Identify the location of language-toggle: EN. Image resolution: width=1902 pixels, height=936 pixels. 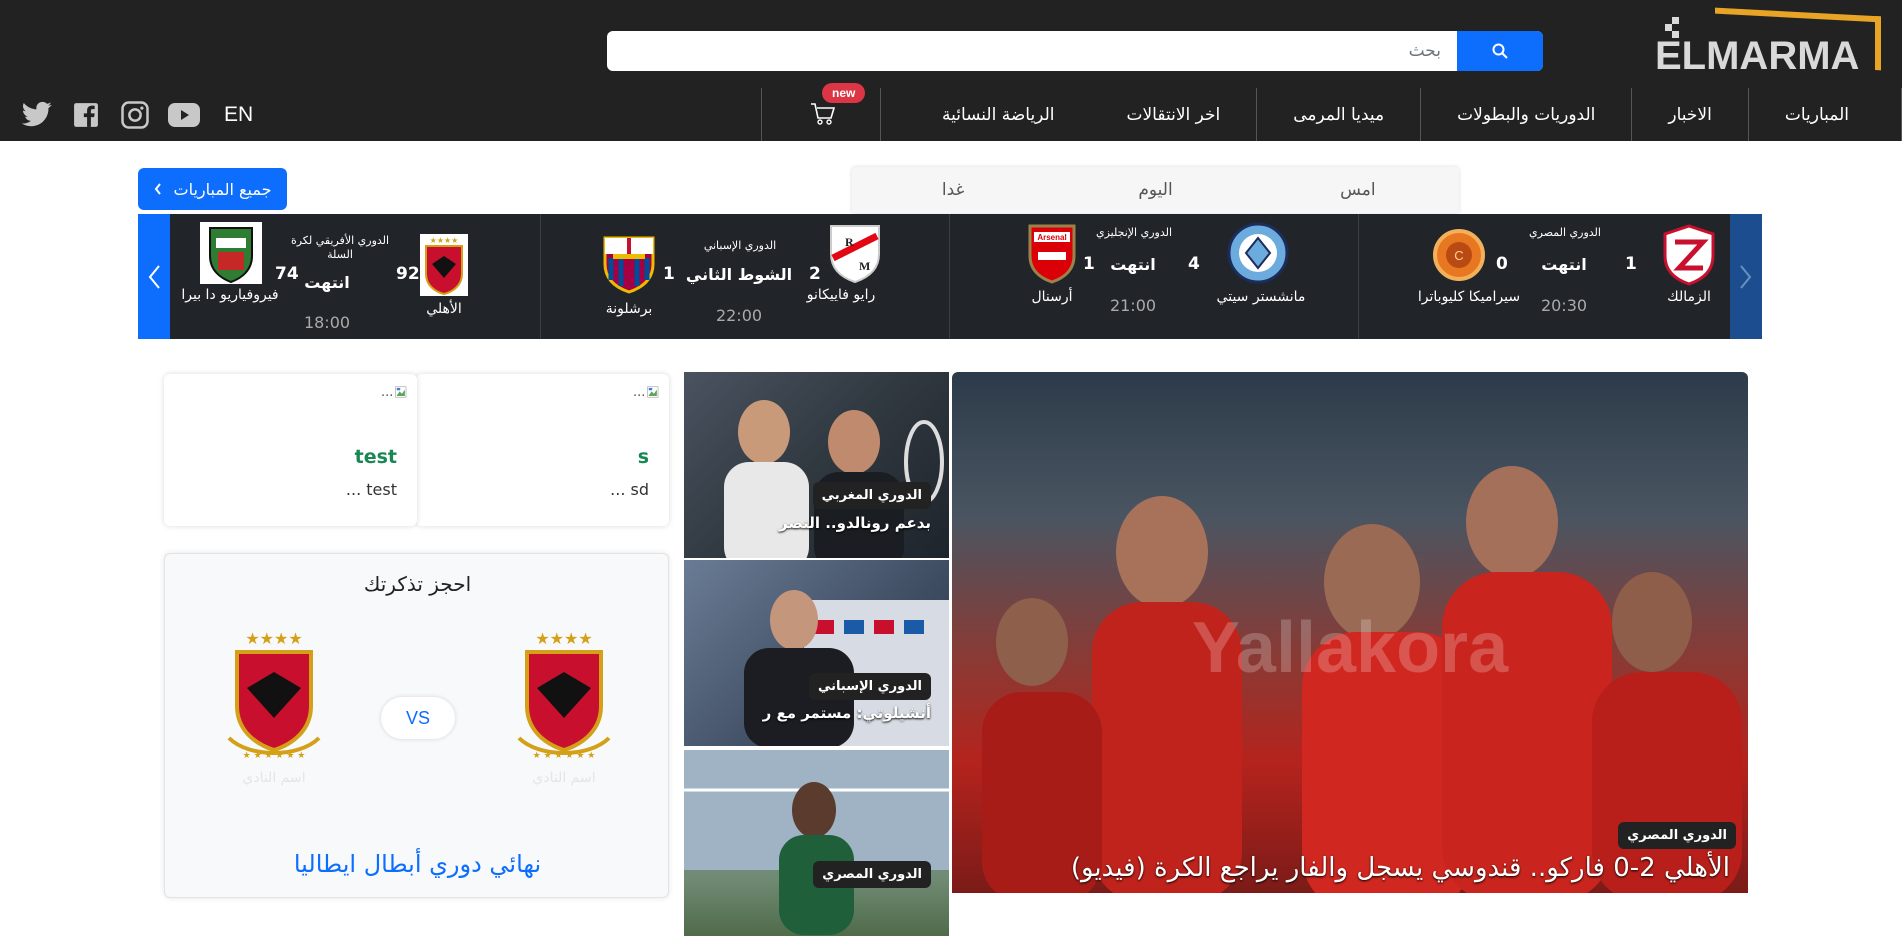
(238, 115).